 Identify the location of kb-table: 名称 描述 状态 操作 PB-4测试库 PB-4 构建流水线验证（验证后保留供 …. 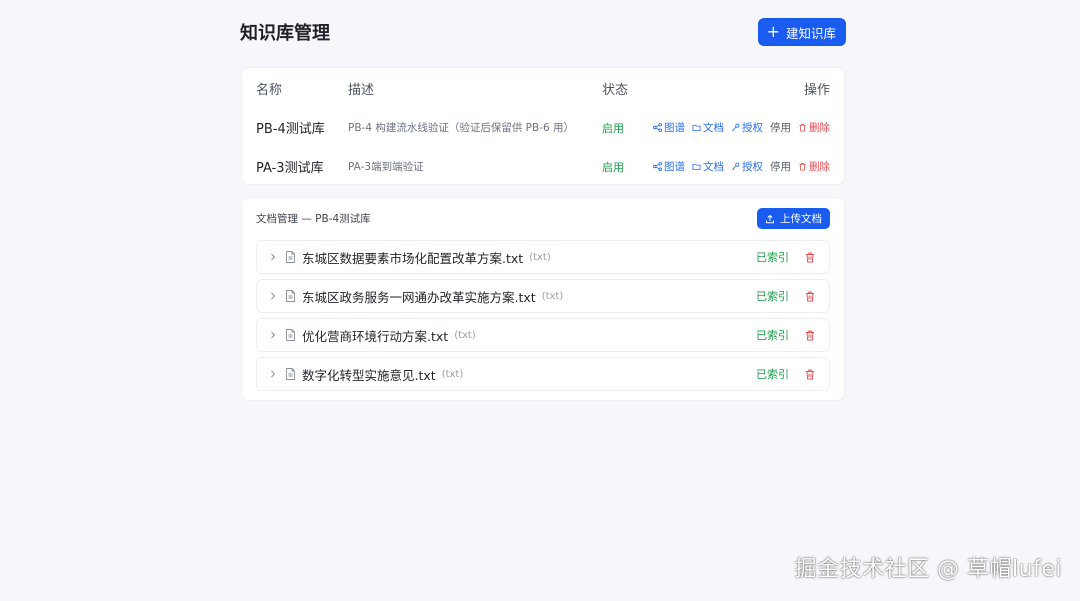
(543, 126).